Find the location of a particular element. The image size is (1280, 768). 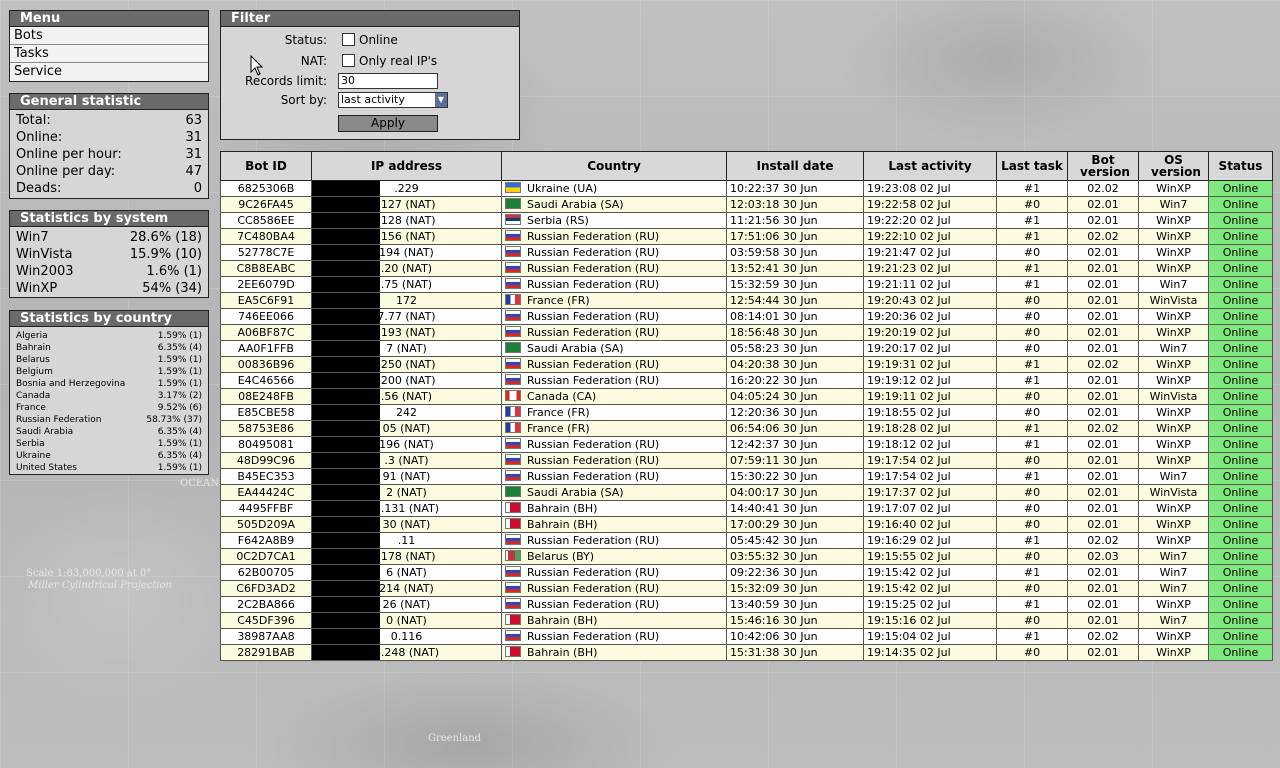

flag-icon is located at coordinates (513, 523).